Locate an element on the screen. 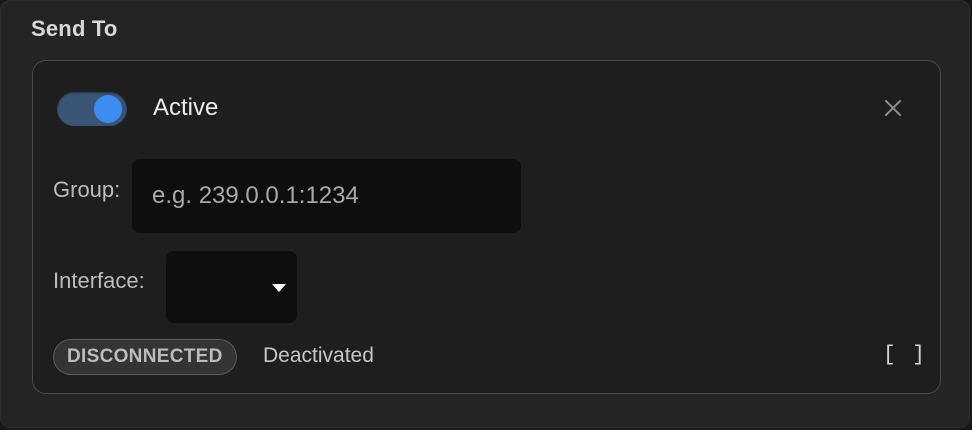 This screenshot has height=430, width=972. close-icon is located at coordinates (893, 108).